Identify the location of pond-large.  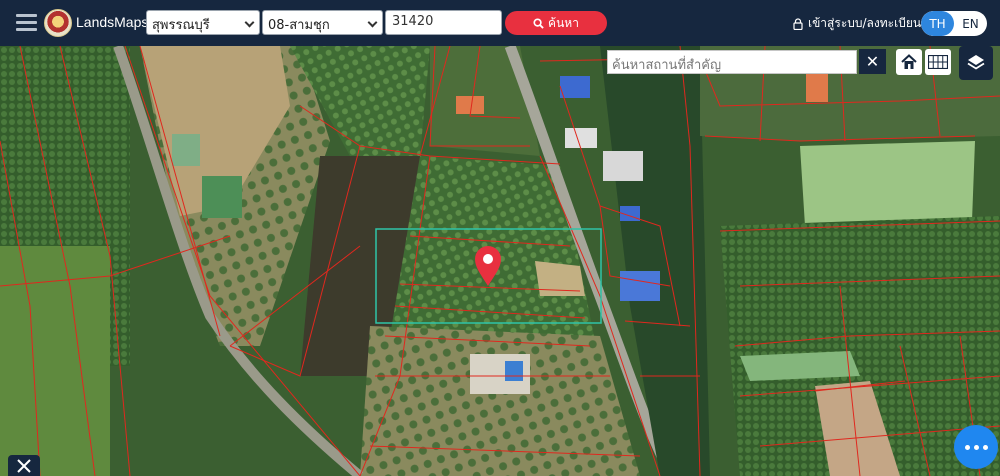
(887, 183).